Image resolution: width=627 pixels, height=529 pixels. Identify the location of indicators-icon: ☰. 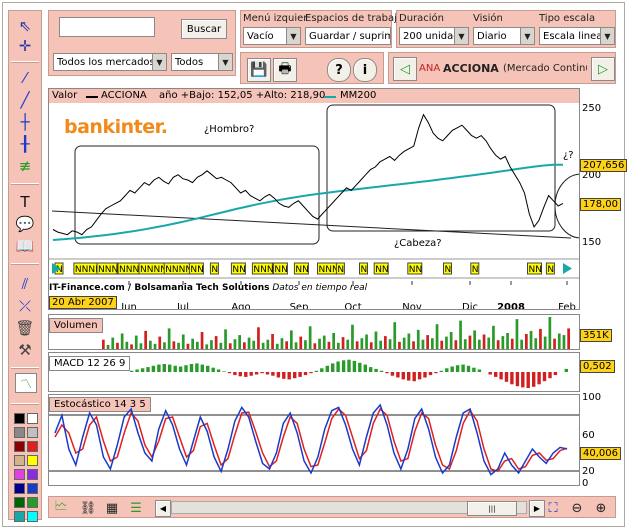
(136, 508).